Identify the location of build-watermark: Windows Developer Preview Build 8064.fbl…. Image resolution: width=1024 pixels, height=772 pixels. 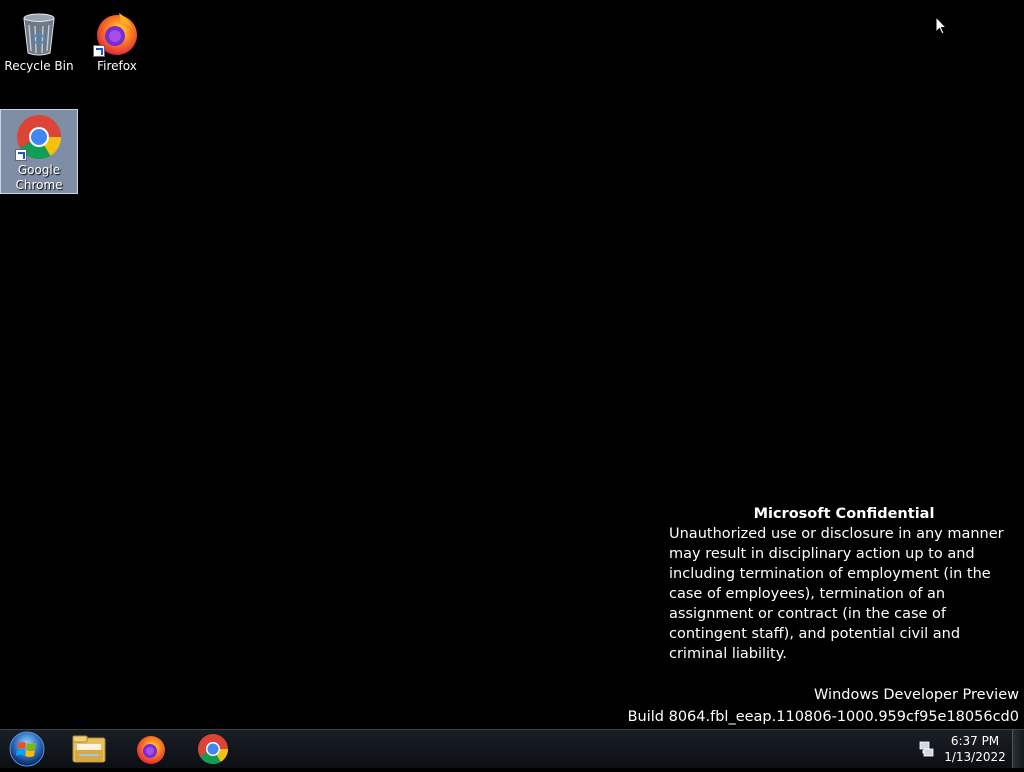
(823, 706).